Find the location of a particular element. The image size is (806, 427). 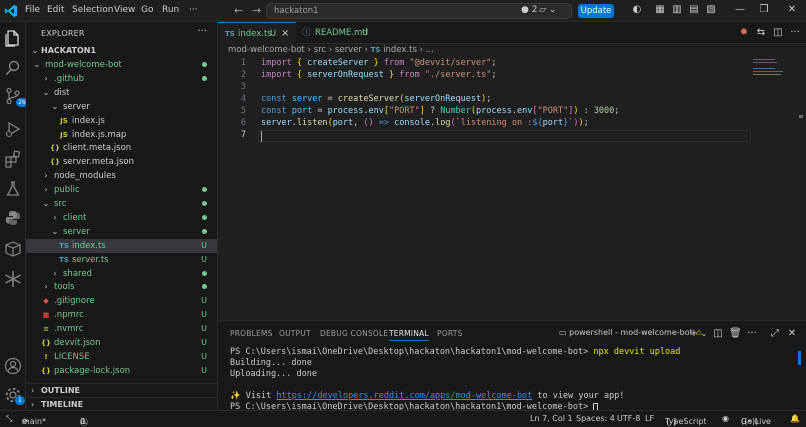

remote-icon: ⤡ is located at coordinates (9, 419).